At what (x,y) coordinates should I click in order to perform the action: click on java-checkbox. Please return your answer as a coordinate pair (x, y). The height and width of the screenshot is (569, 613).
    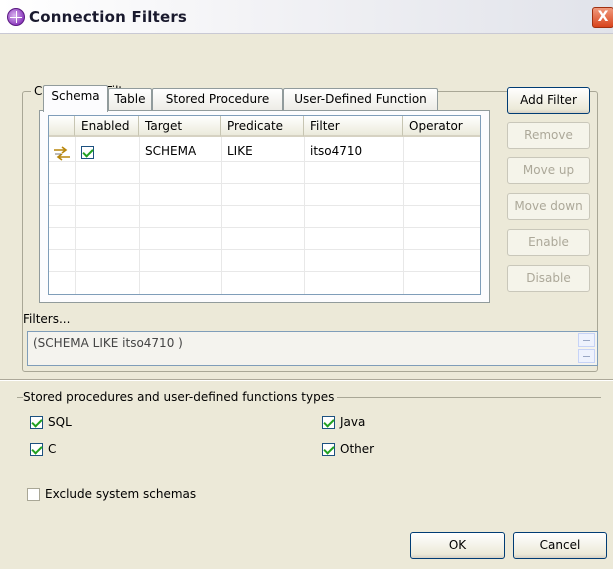
    Looking at the image, I should click on (328, 422).